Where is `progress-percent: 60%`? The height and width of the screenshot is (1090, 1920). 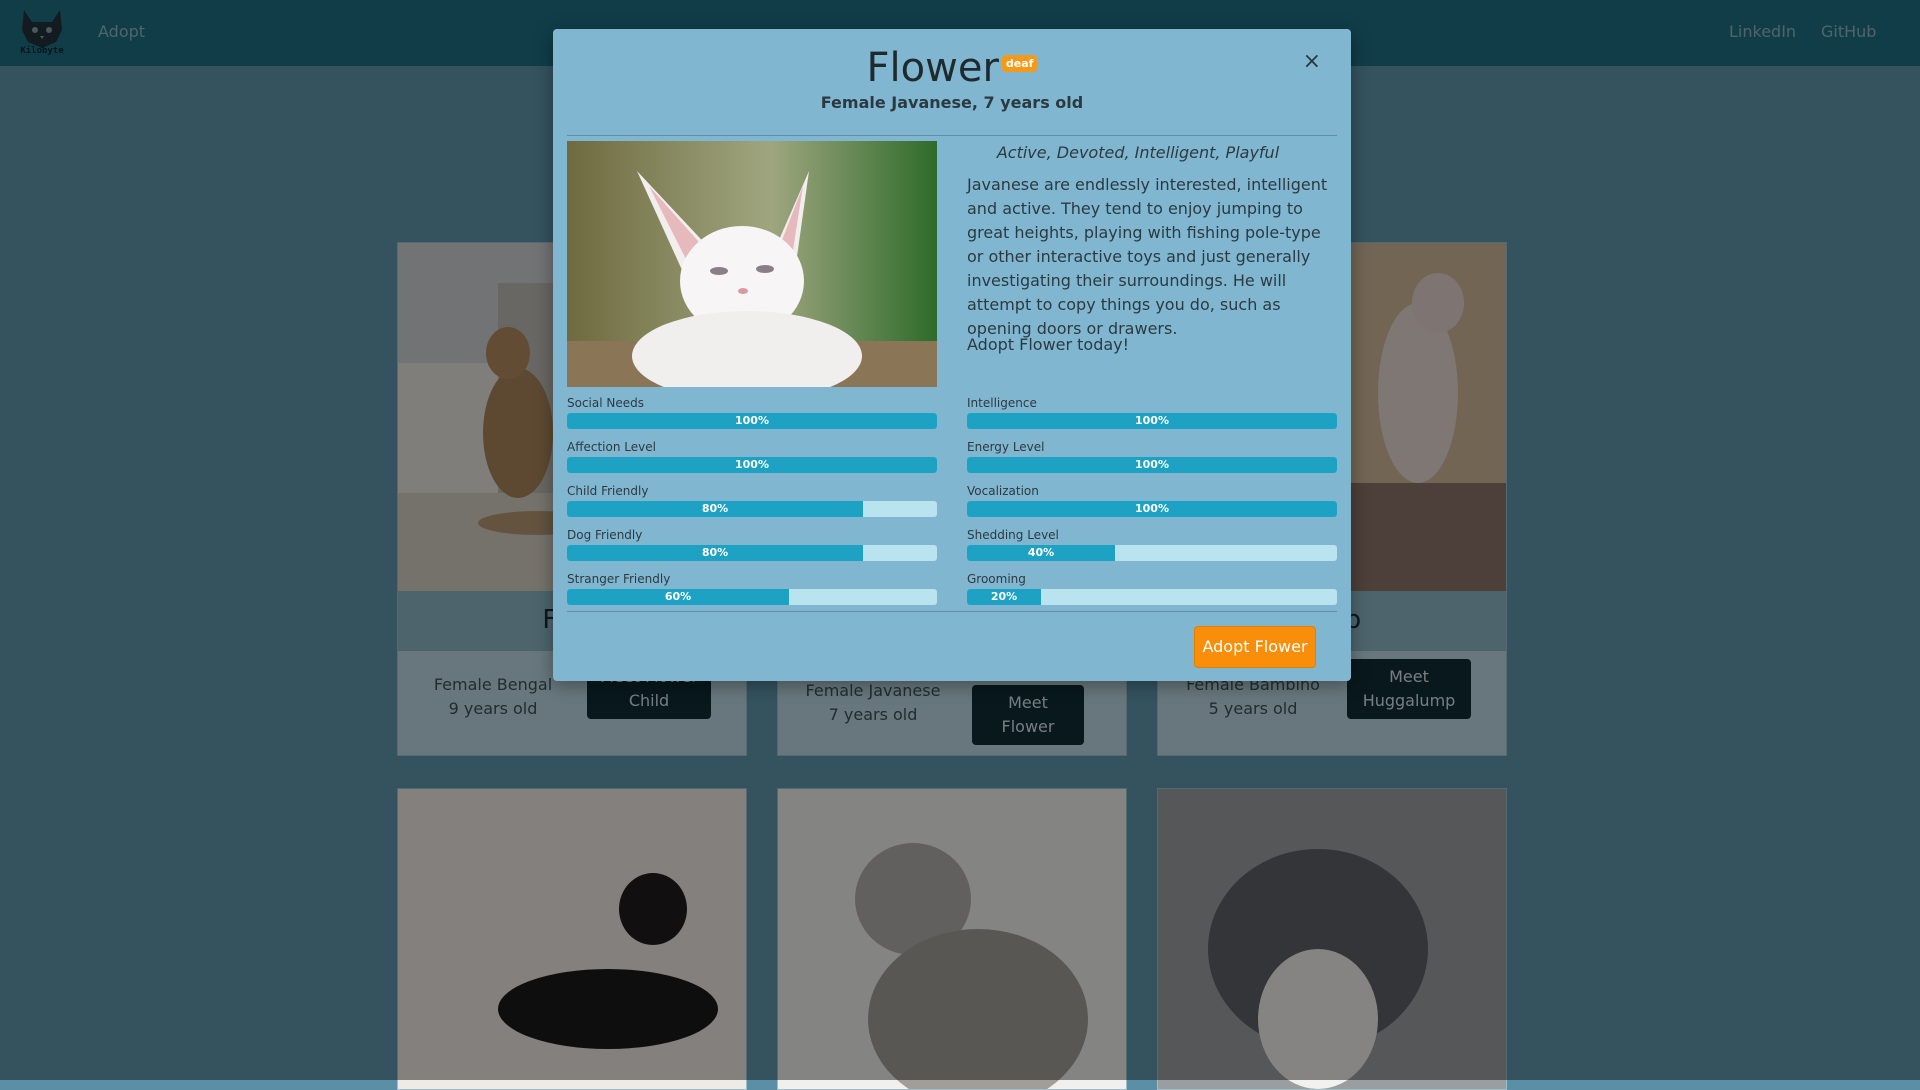
progress-percent: 60% is located at coordinates (678, 596).